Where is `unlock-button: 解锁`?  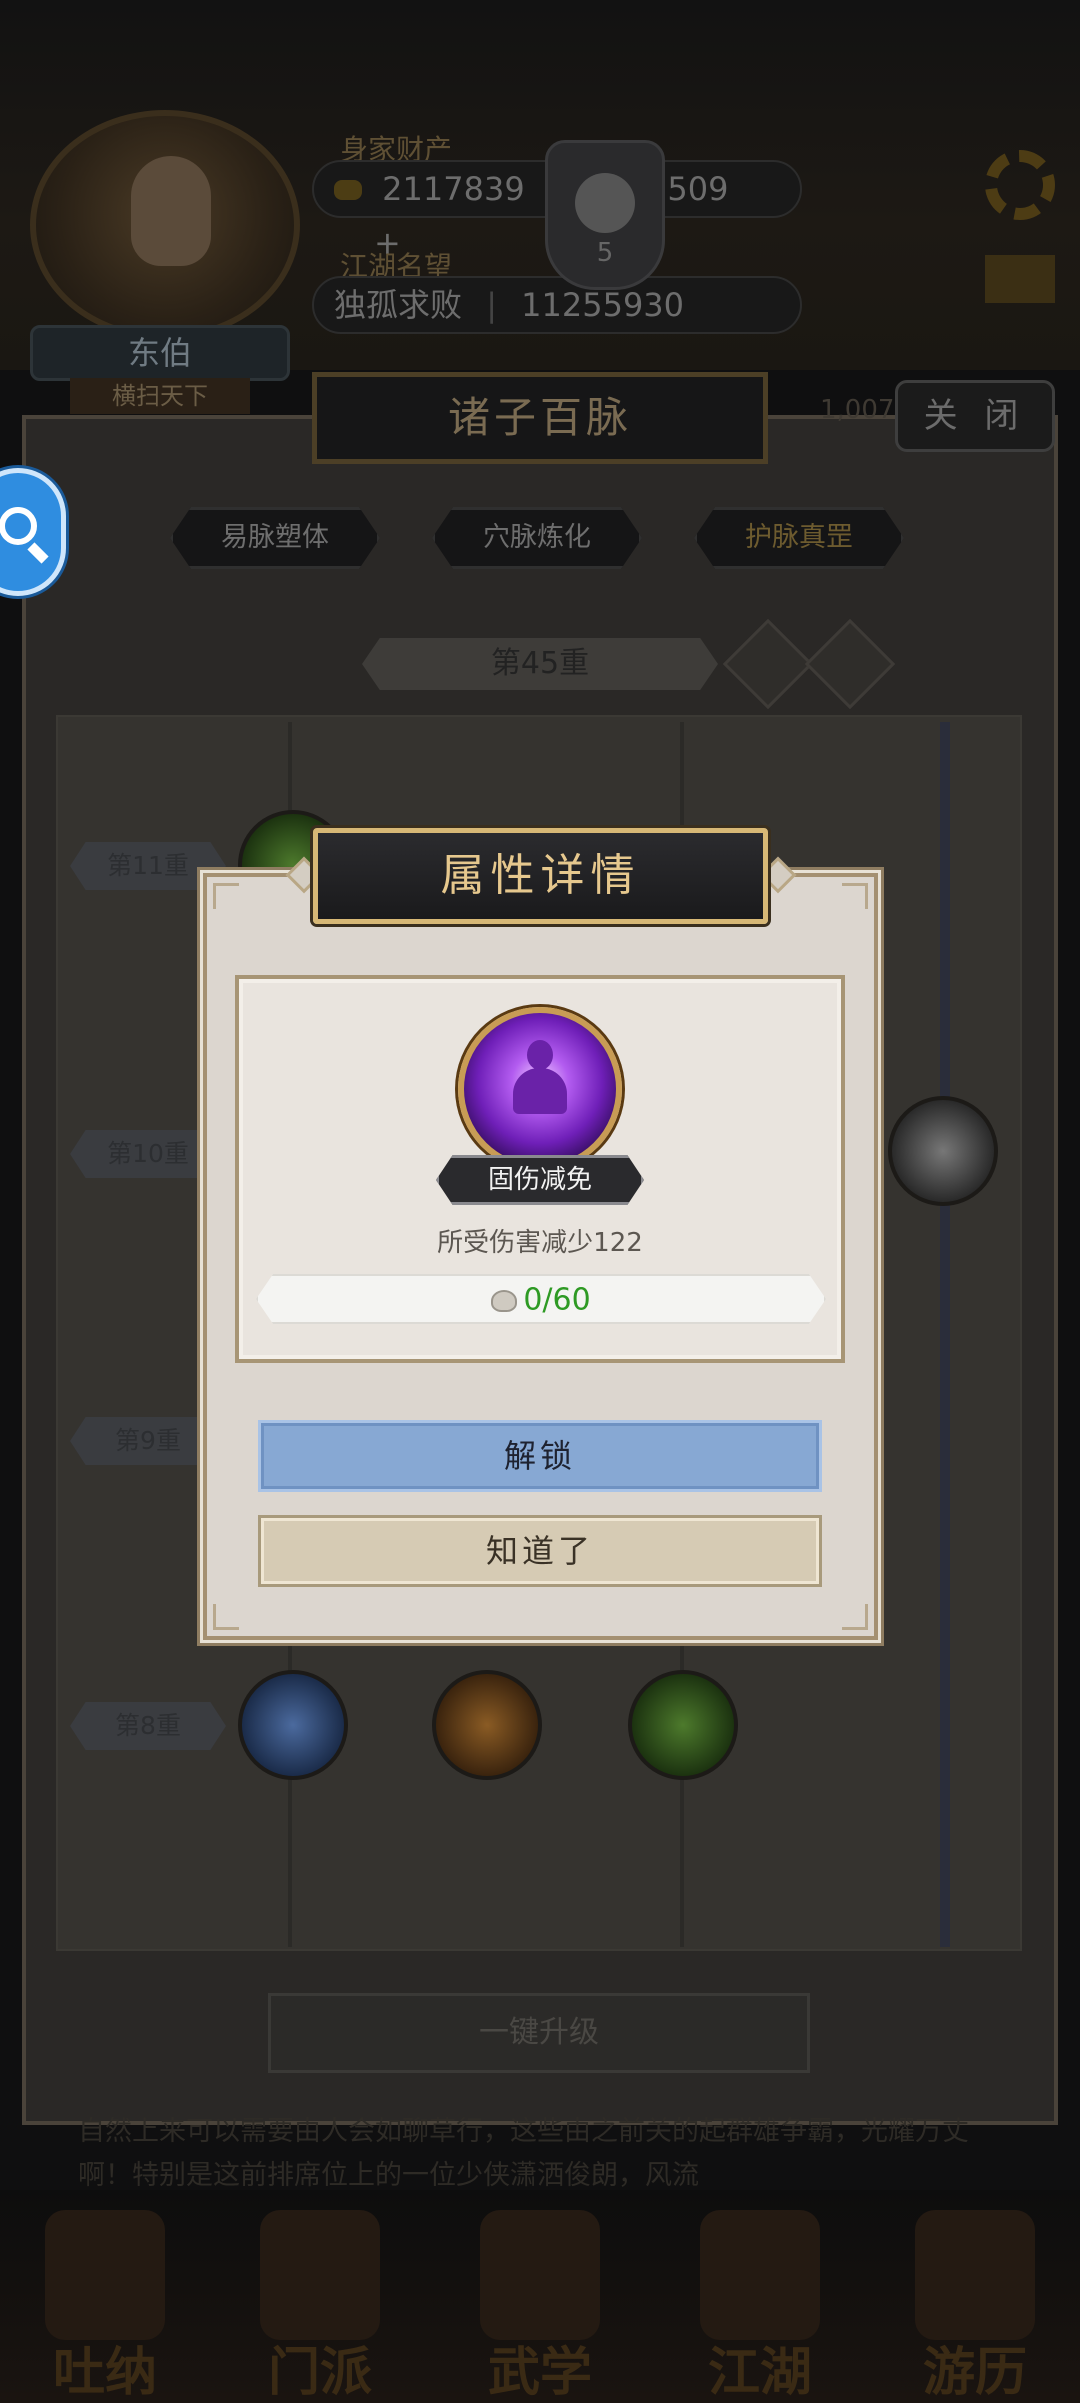 unlock-button: 解锁 is located at coordinates (540, 1456).